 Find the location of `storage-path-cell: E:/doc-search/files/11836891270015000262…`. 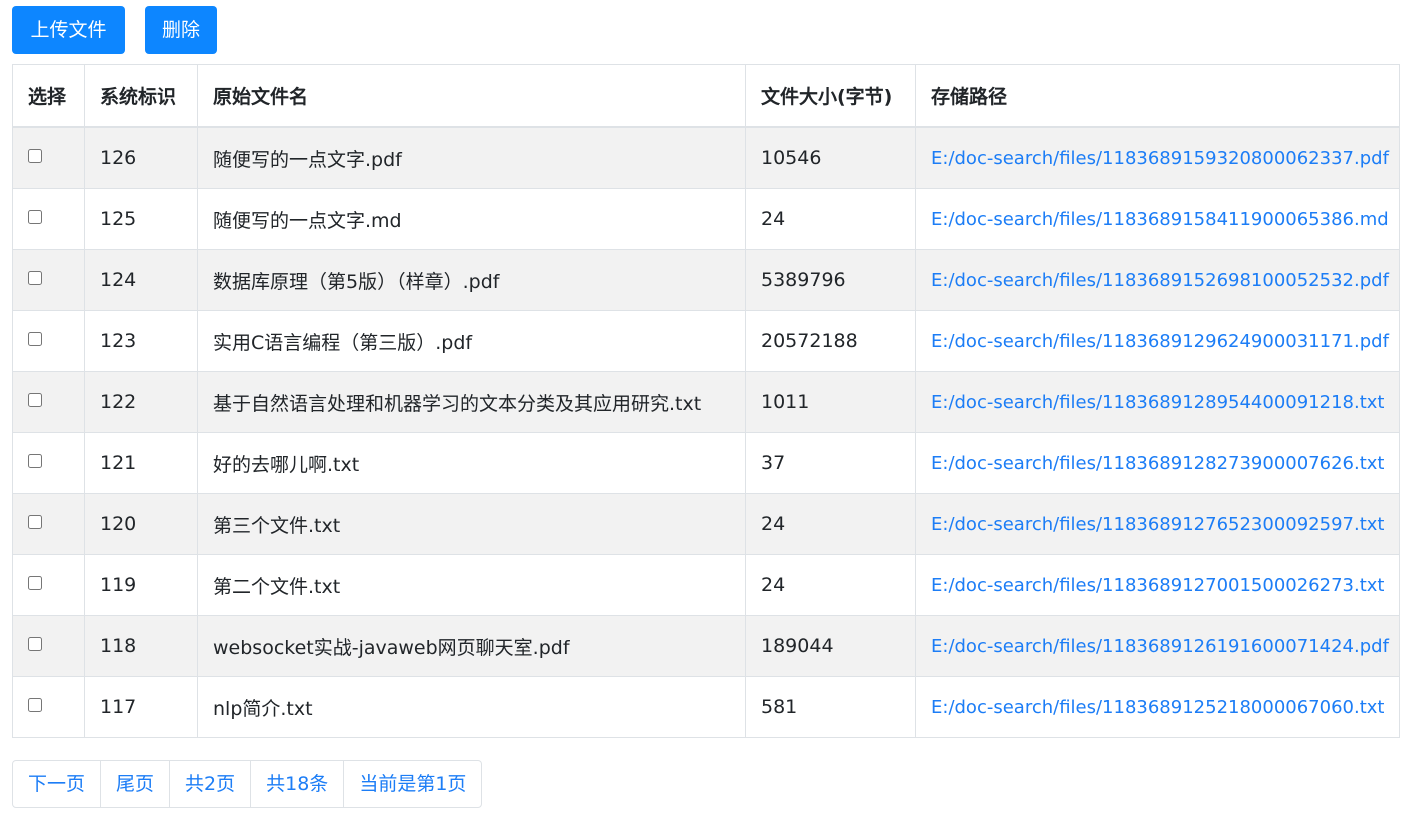

storage-path-cell: E:/doc-search/files/11836891270015000262… is located at coordinates (1157, 585).